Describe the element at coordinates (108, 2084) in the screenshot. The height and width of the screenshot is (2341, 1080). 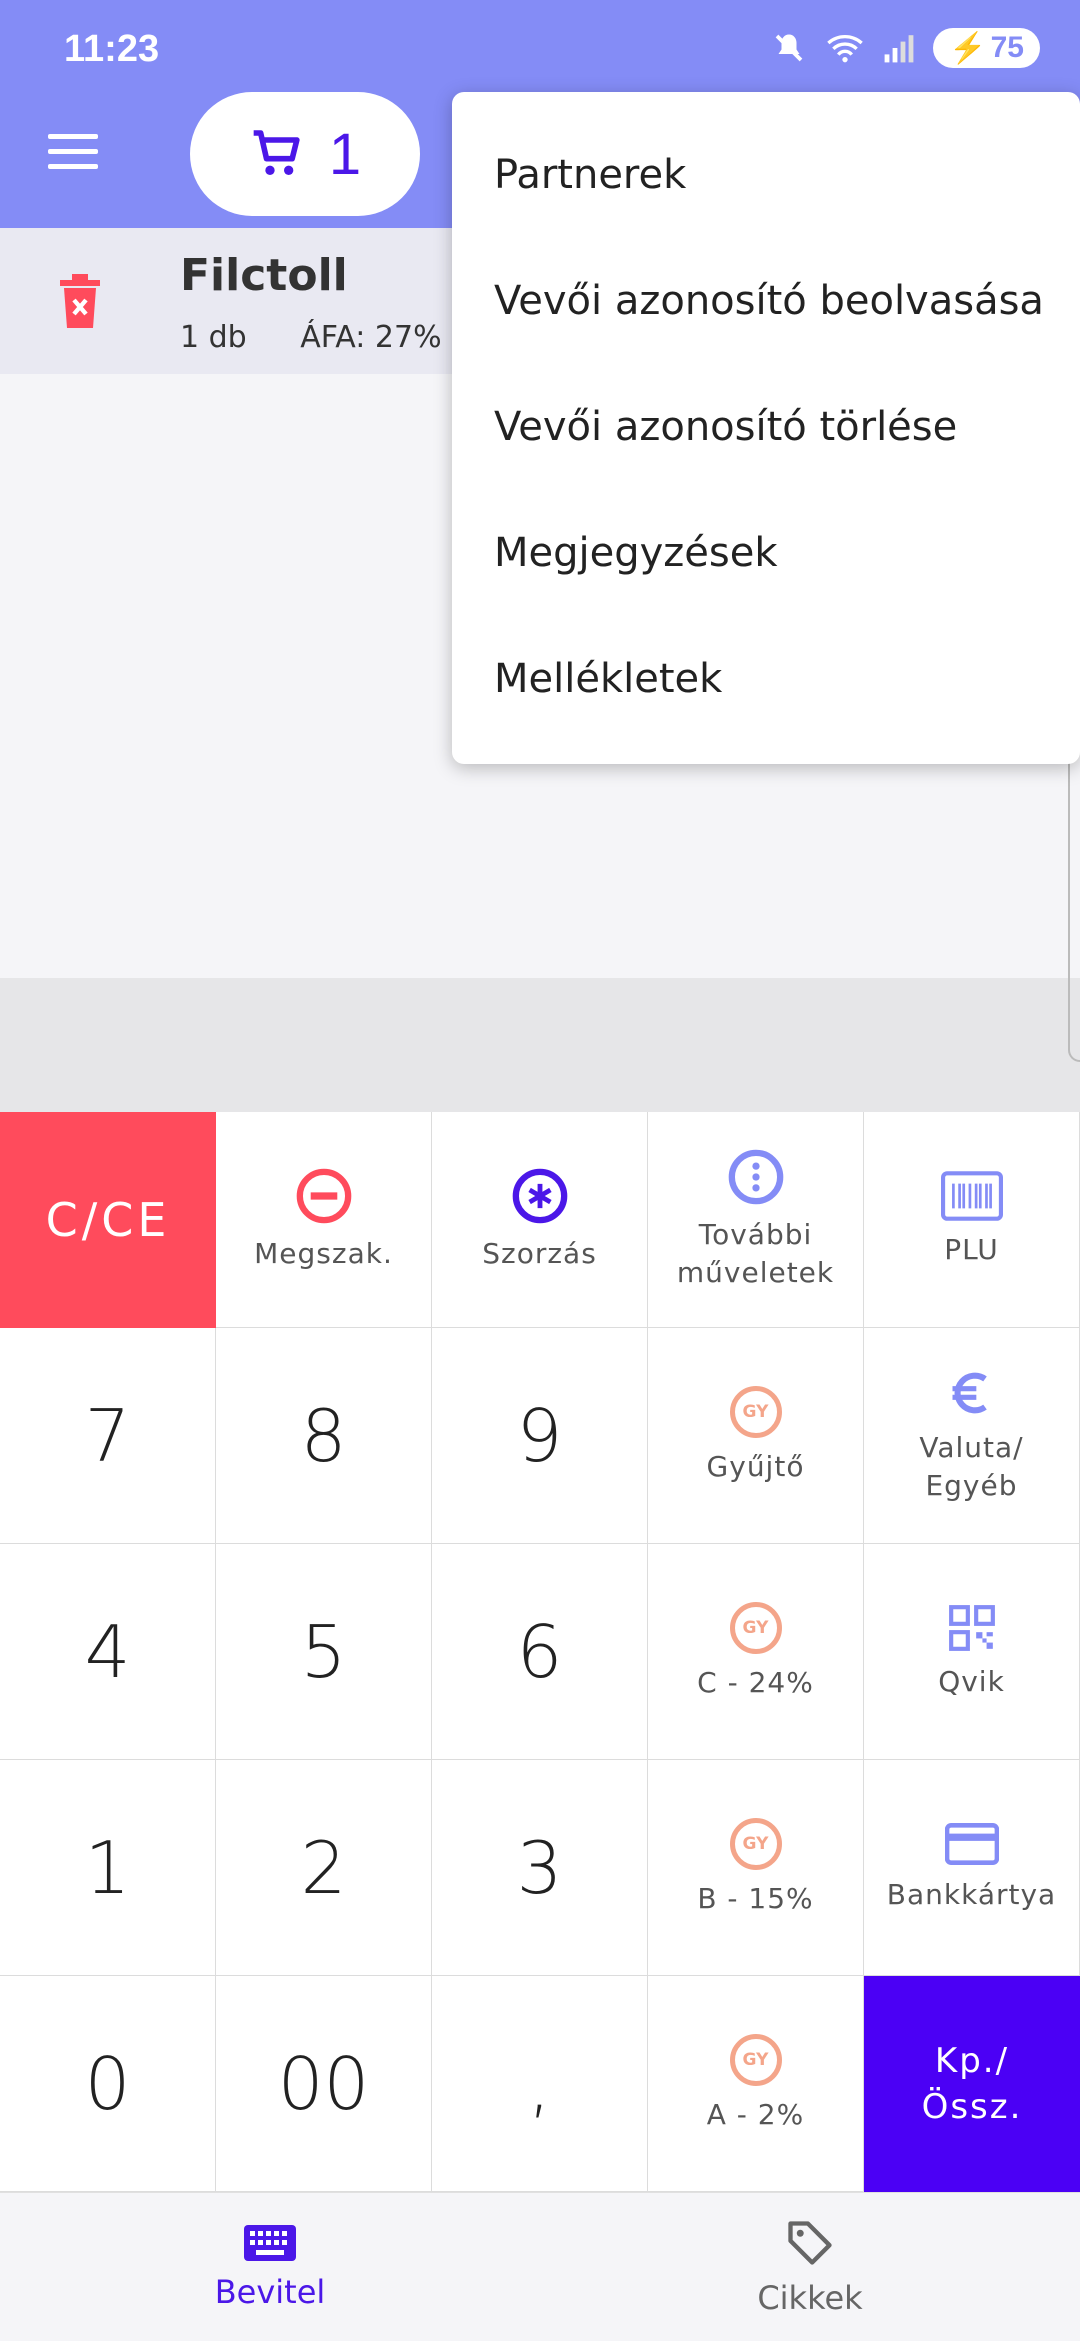
I see `digit-0: 0` at that location.